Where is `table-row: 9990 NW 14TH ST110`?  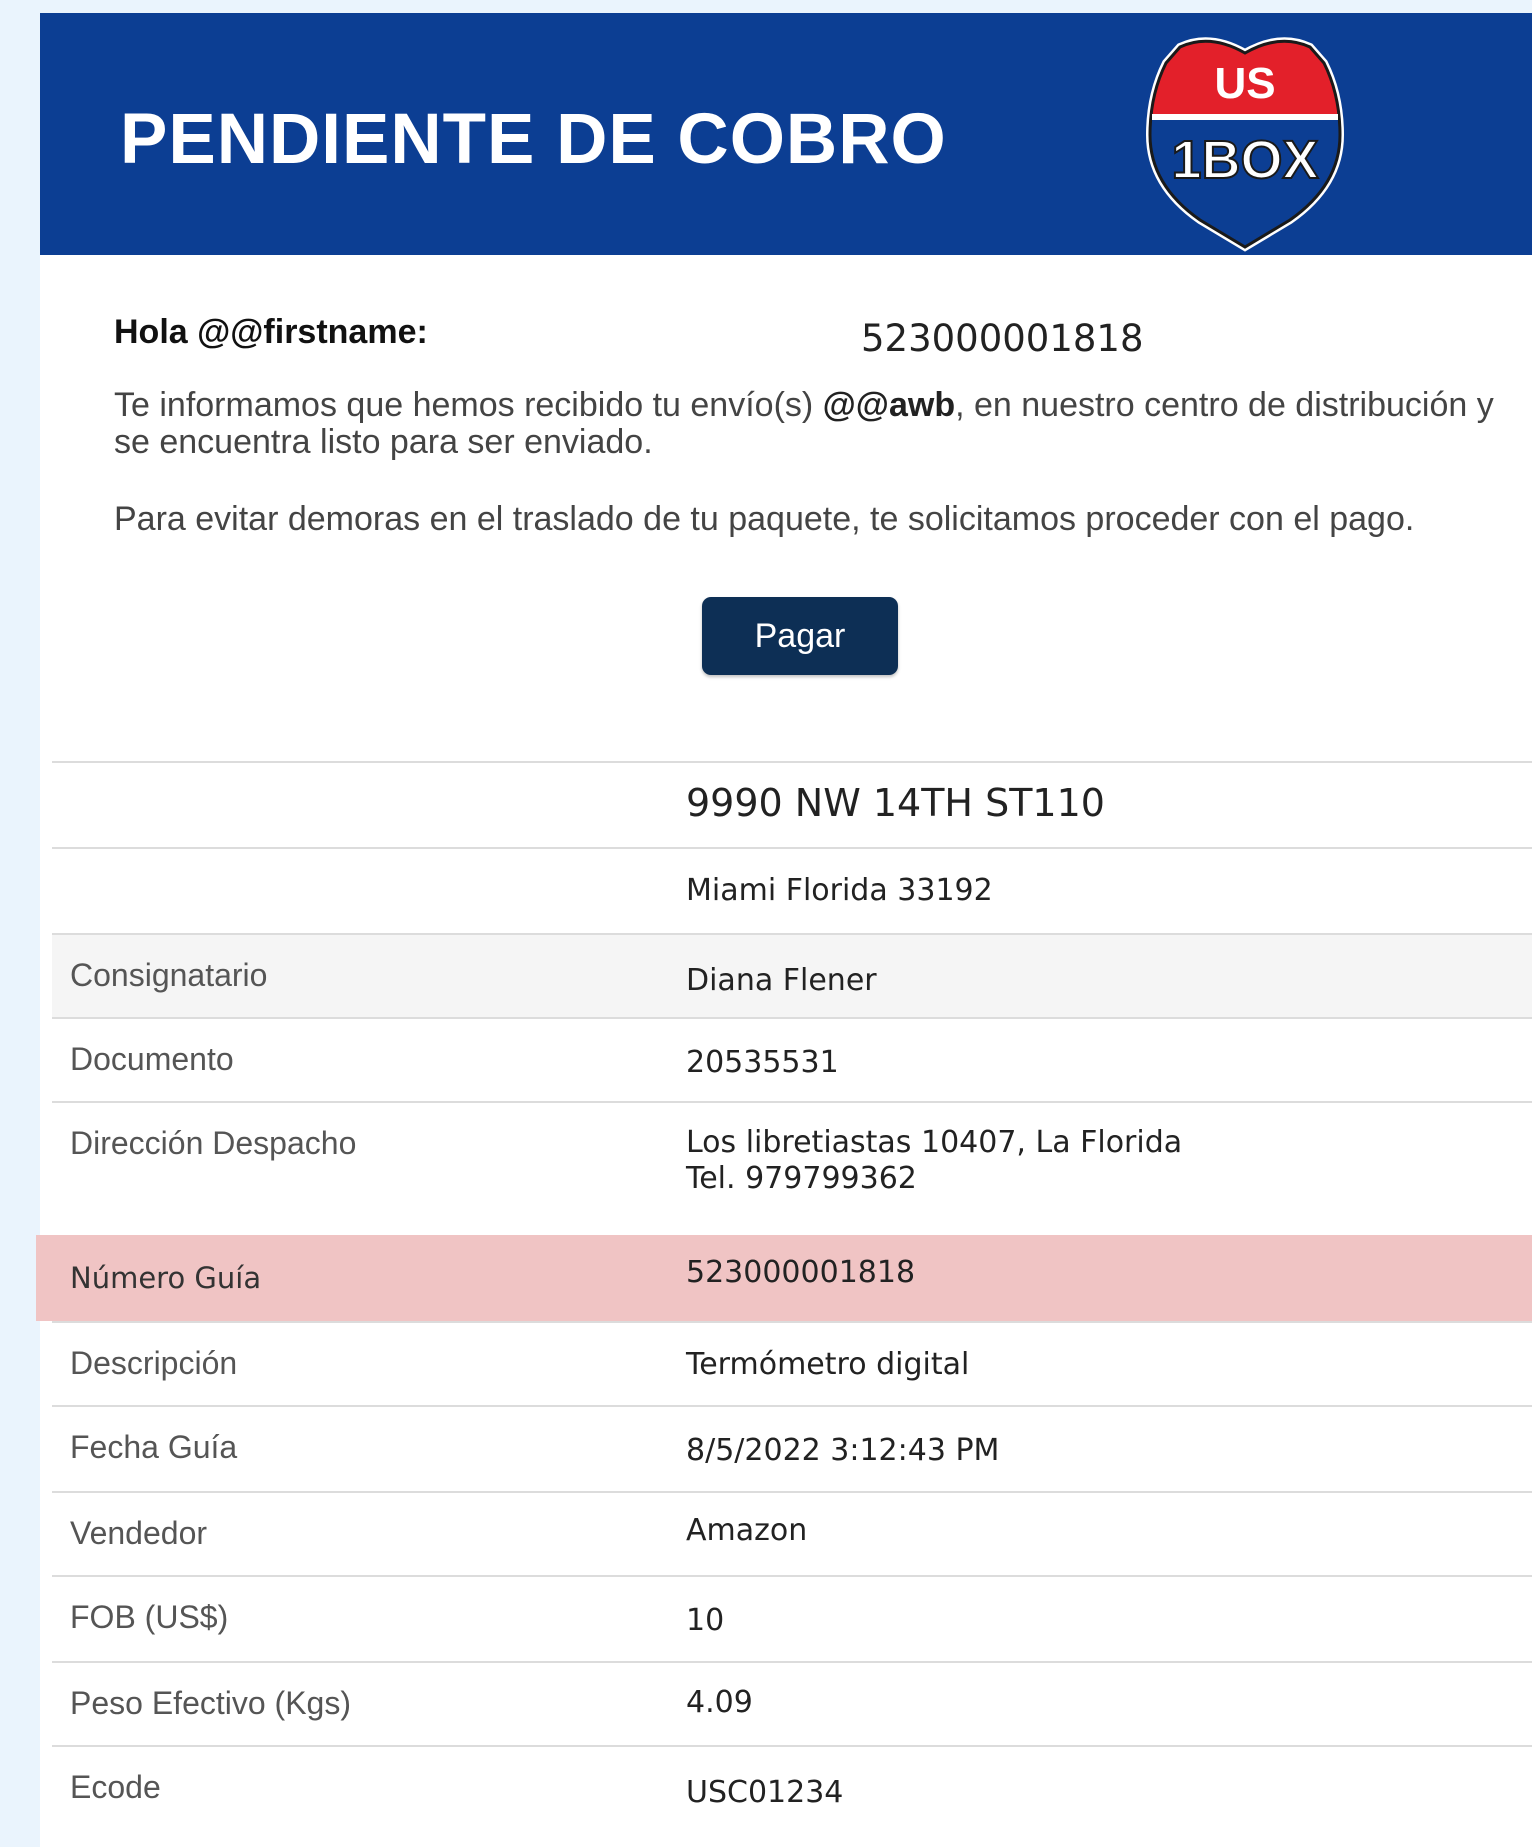 table-row: 9990 NW 14TH ST110 is located at coordinates (792, 804).